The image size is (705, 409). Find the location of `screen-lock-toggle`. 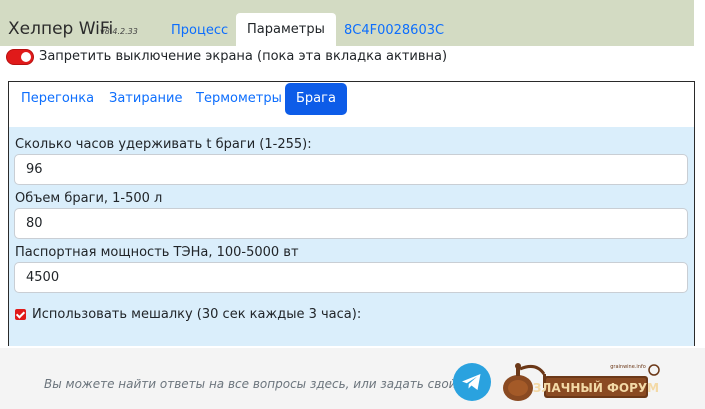

screen-lock-toggle is located at coordinates (20, 57).